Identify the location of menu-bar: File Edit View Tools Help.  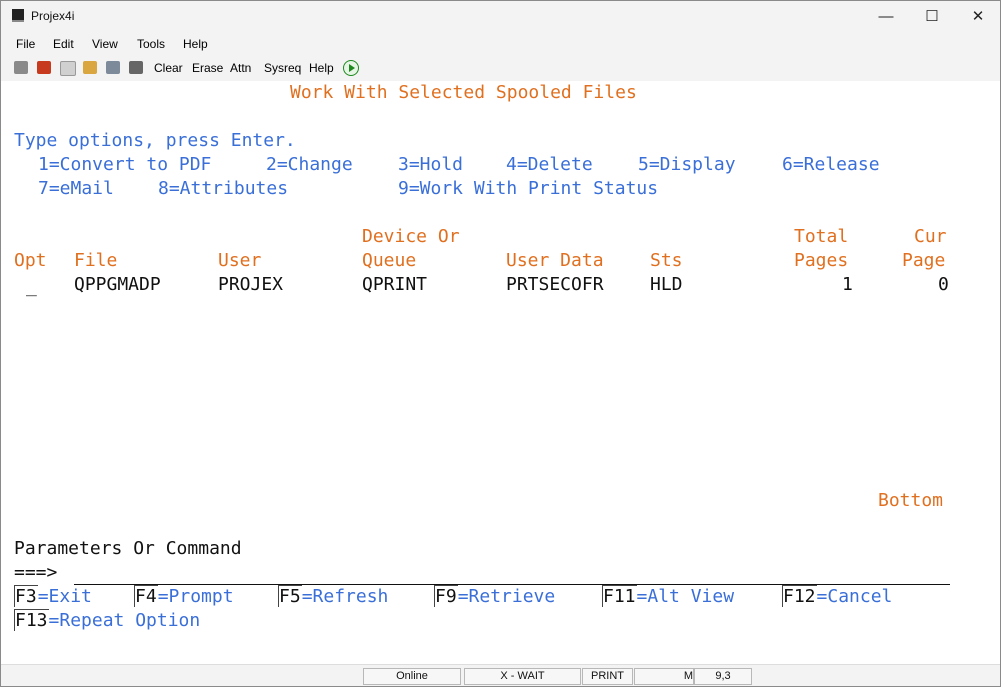
(500, 43).